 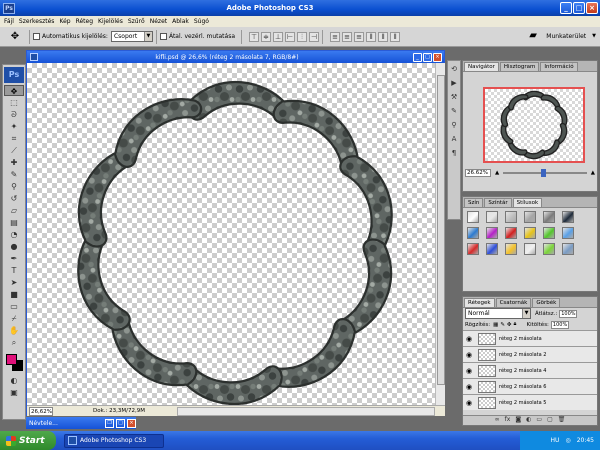 What do you see at coordinates (14, 306) in the screenshot?
I see `notes-tool-icon: ▭` at bounding box center [14, 306].